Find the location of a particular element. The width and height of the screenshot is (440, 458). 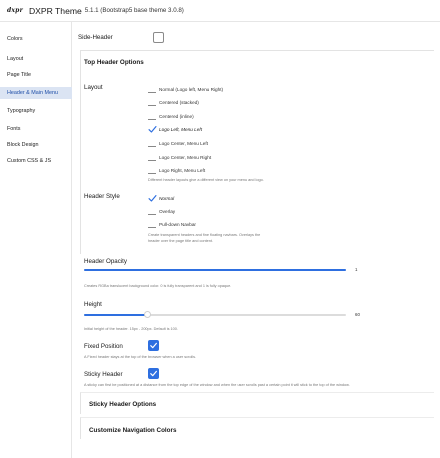

app-title: DXPR Theme is located at coordinates (55, 10).